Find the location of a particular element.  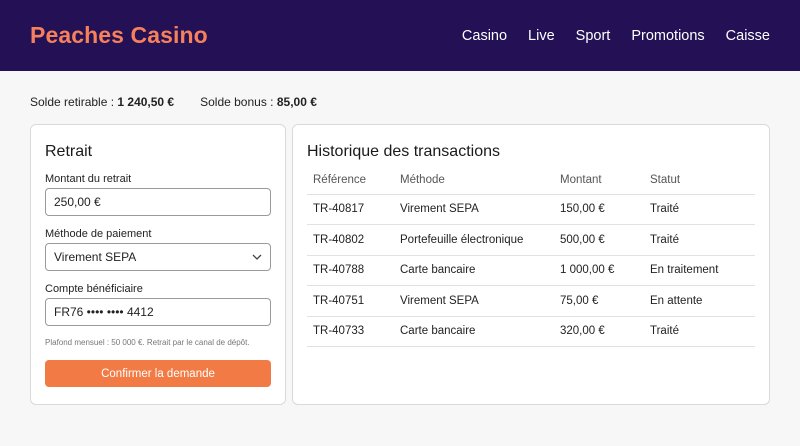

cell-amount: 150,00 € is located at coordinates (605, 209).